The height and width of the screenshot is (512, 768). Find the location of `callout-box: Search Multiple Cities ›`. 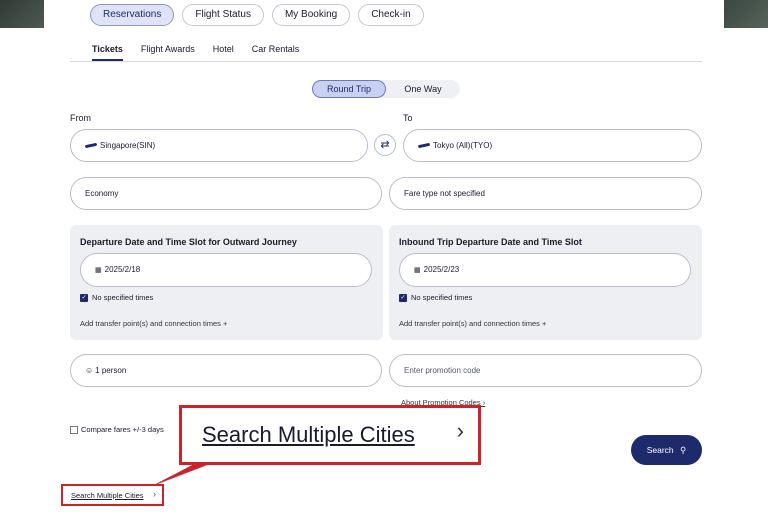

callout-box: Search Multiple Cities › is located at coordinates (330, 435).